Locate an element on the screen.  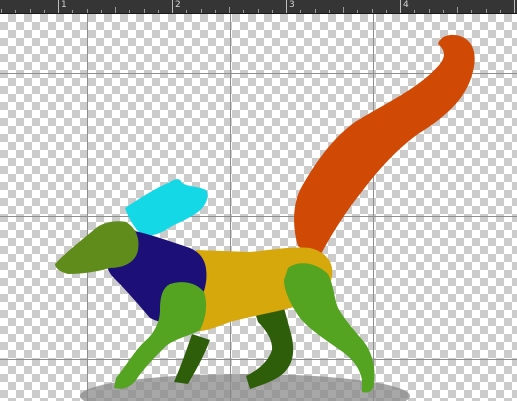
horizontal-ruler: 1 2 3 4 is located at coordinates (258, 7).